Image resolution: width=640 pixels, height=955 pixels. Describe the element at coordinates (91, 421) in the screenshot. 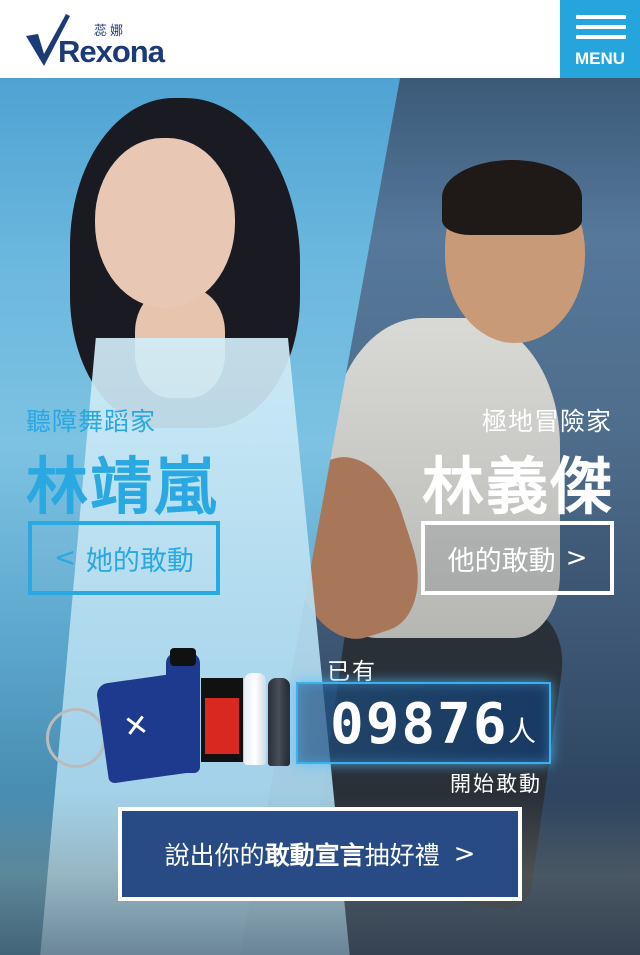

I see `left-profile-subtitle: 聽障舞蹈家` at that location.